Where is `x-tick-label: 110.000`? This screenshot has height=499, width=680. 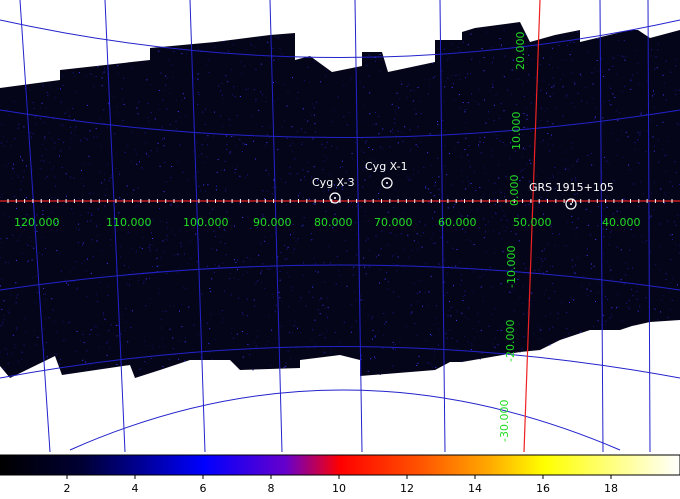 x-tick-label: 110.000 is located at coordinates (129, 222).